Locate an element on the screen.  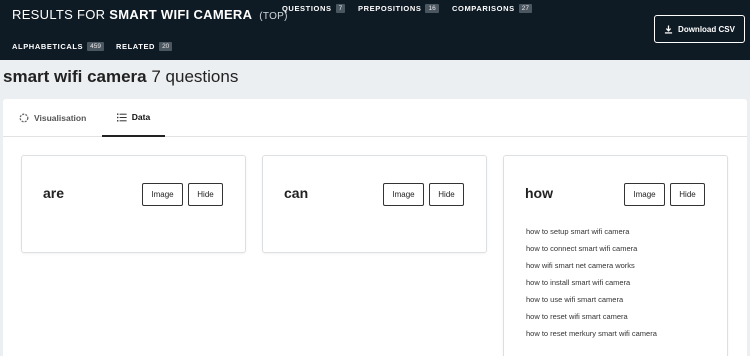
nav-questions-count: 7 is located at coordinates (340, 8).